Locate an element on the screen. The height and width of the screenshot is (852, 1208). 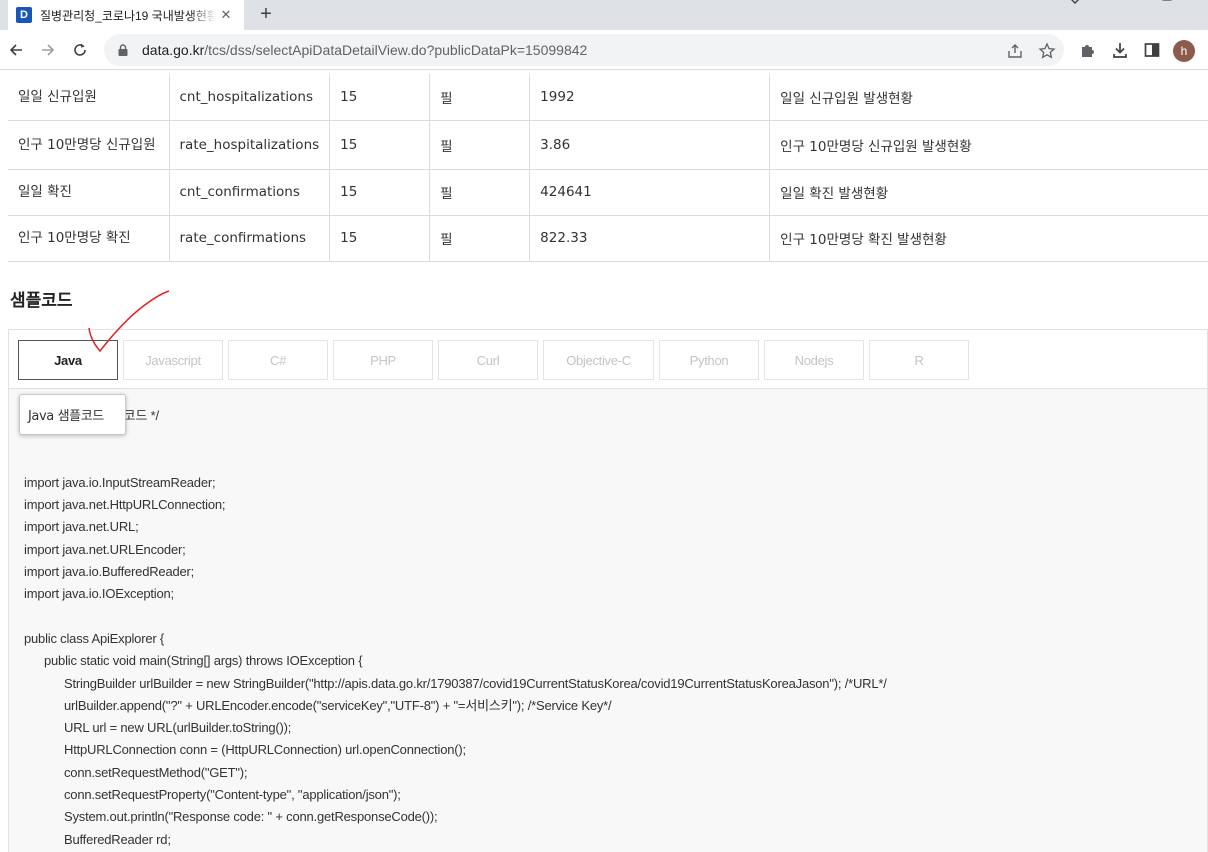
code-line: import java.net.URL; is located at coordinates (81, 527).